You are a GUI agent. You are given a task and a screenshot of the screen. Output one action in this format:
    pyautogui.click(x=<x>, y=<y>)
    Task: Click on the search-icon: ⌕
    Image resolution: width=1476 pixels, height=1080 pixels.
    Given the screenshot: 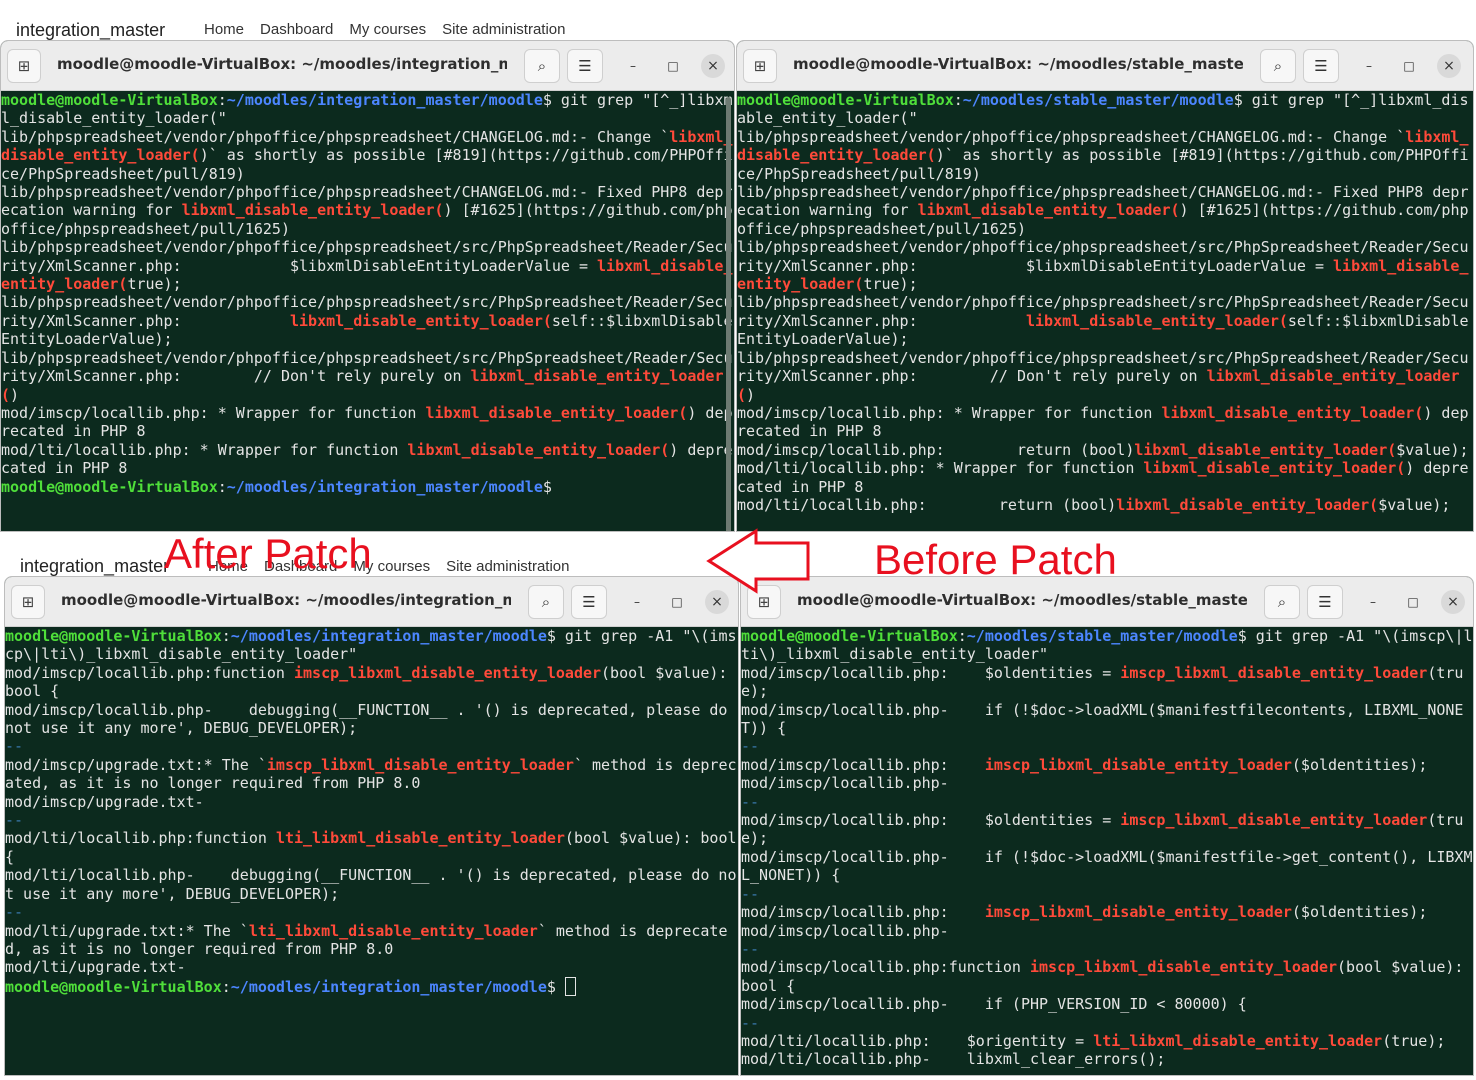 What is the action you would take?
    pyautogui.click(x=1282, y=602)
    